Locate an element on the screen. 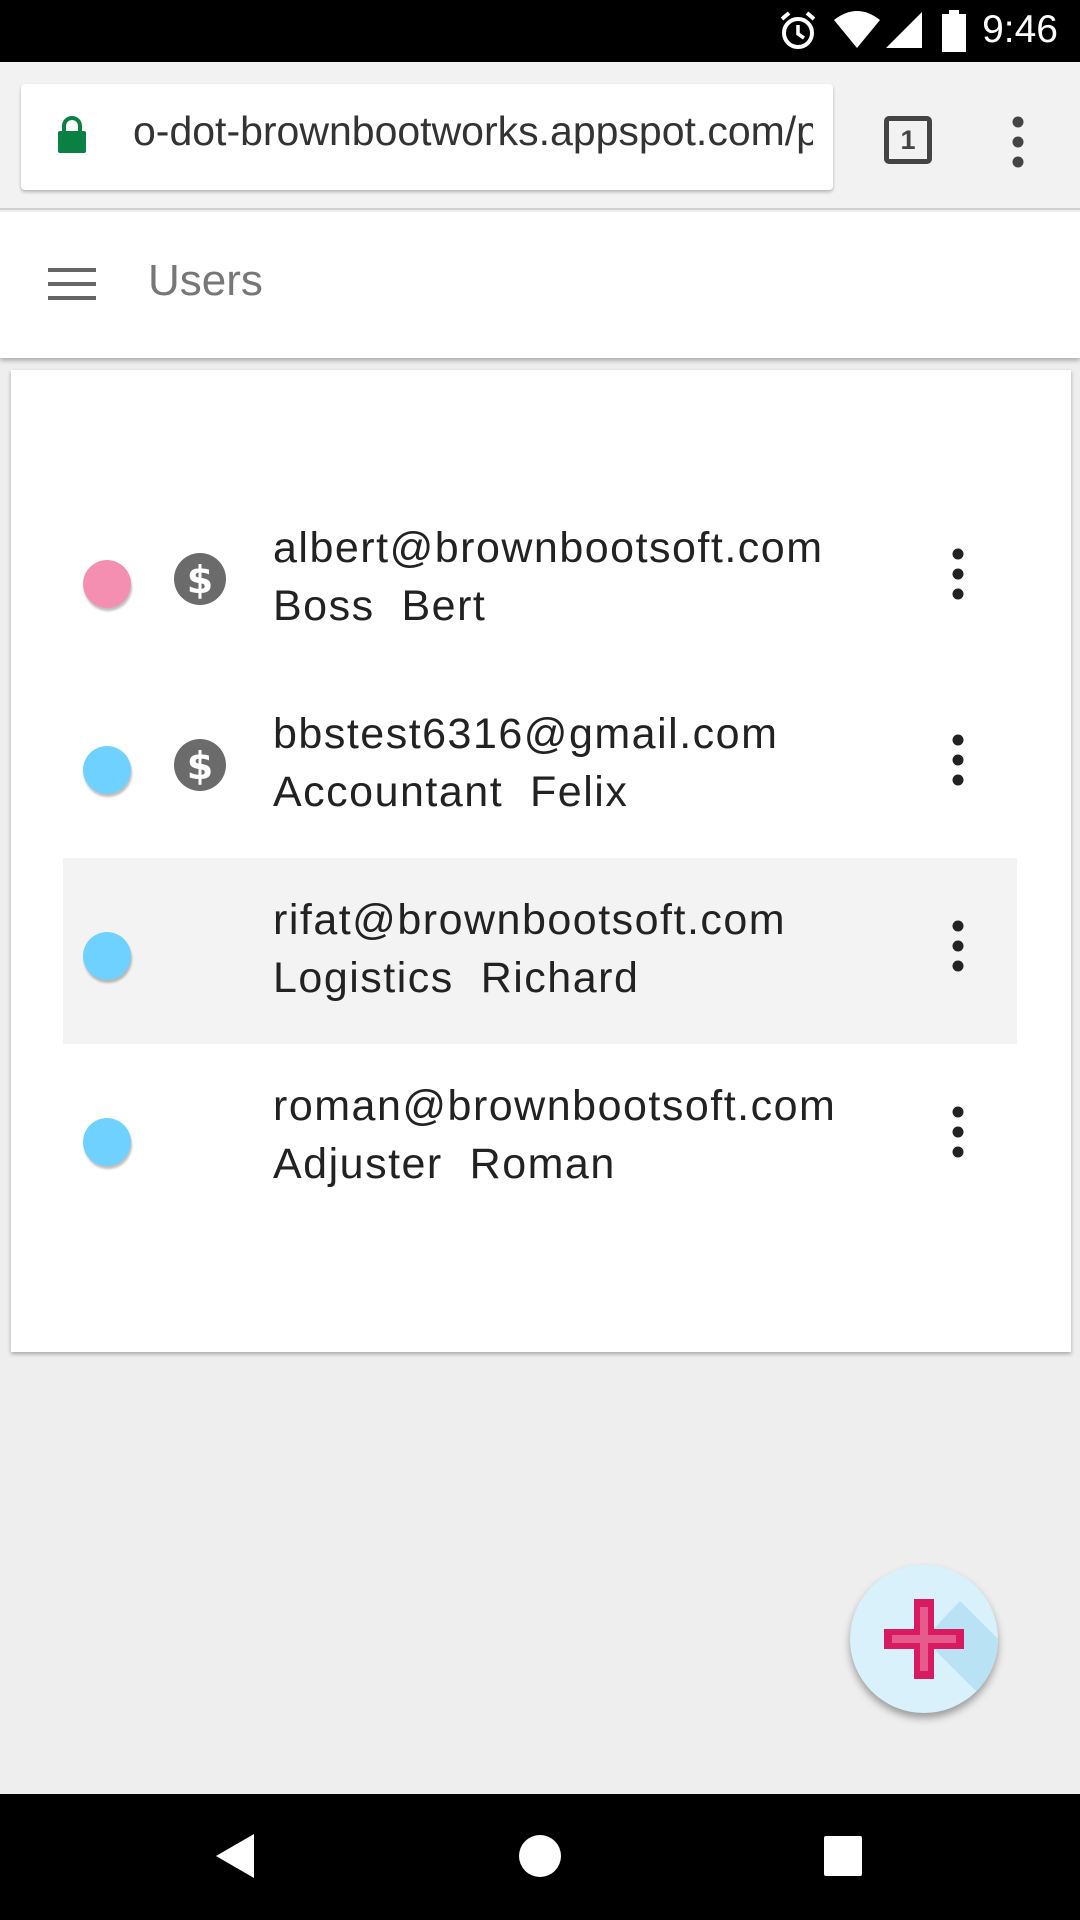 The width and height of the screenshot is (1080, 1920). lock-icon is located at coordinates (72, 137).